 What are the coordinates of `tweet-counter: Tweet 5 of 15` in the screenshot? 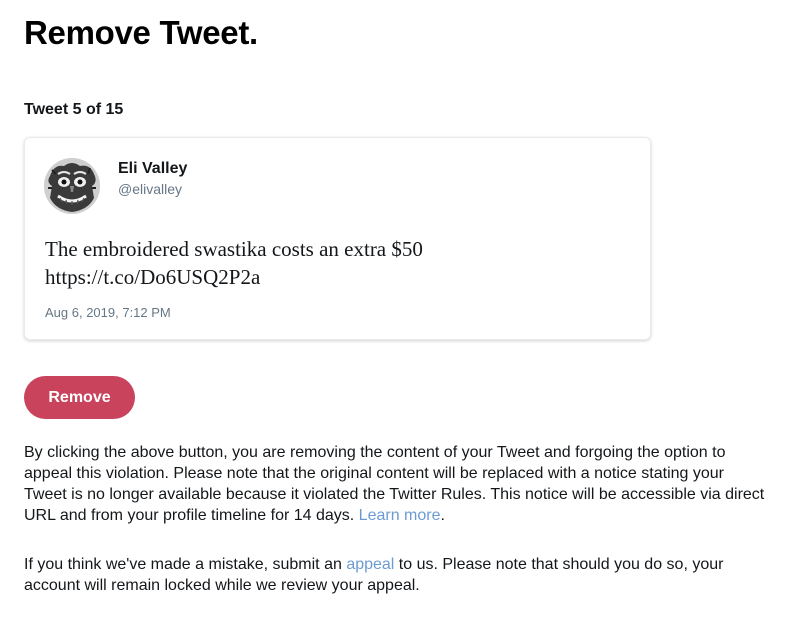 It's located at (74, 109).